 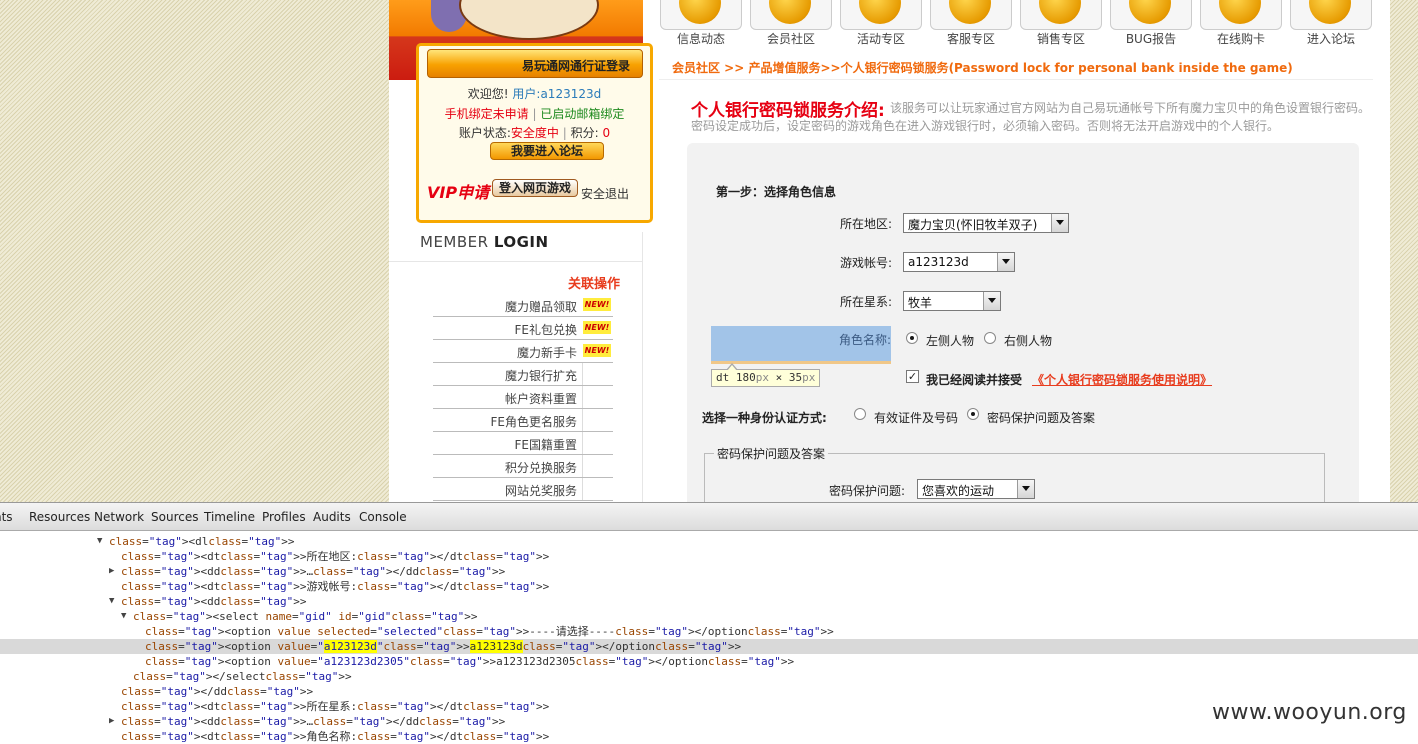 I want to click on nav-item-label: 销售专区, so click(x=1060, y=39).